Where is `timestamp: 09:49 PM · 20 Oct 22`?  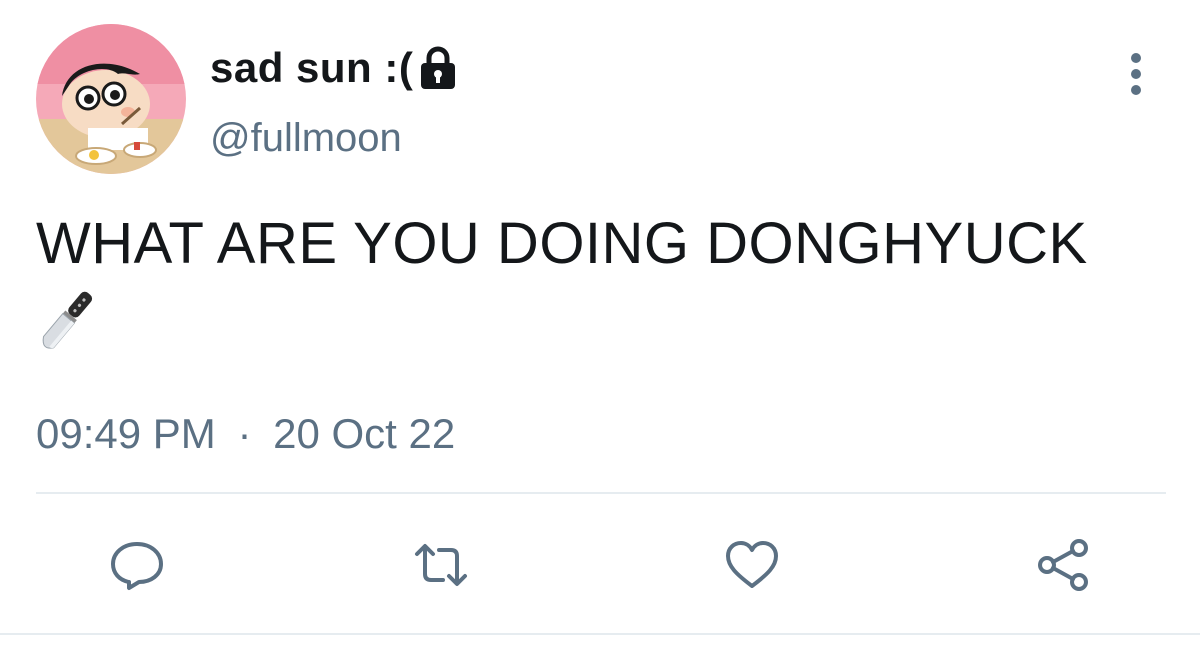 timestamp: 09:49 PM · 20 Oct 22 is located at coordinates (245, 434).